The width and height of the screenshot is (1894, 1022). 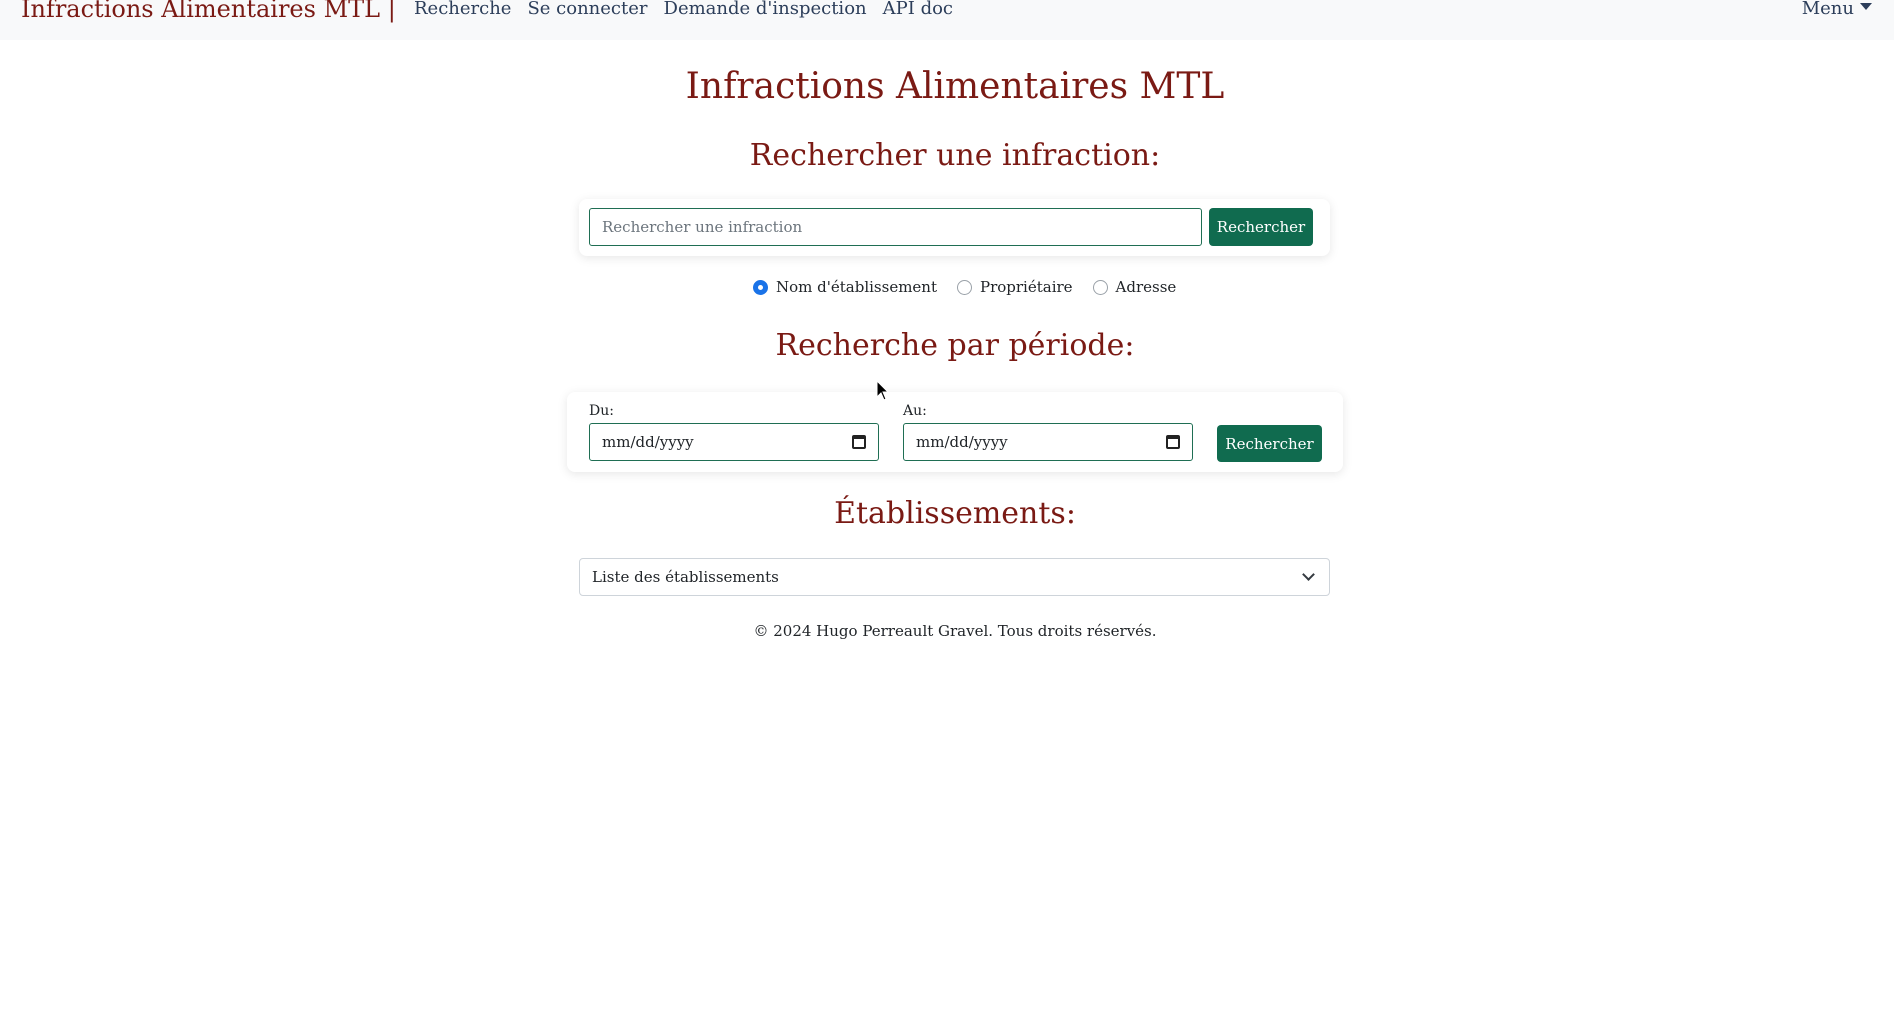 I want to click on nav-link-api-doc: API doc, so click(x=918, y=9).